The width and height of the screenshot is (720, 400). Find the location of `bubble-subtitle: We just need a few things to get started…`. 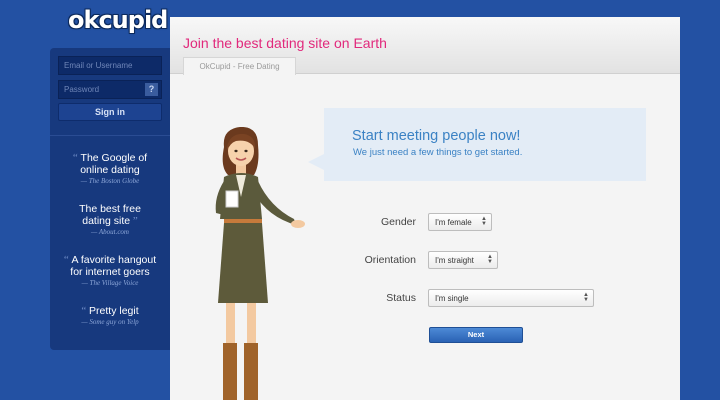

bubble-subtitle: We just need a few things to get started… is located at coordinates (438, 152).